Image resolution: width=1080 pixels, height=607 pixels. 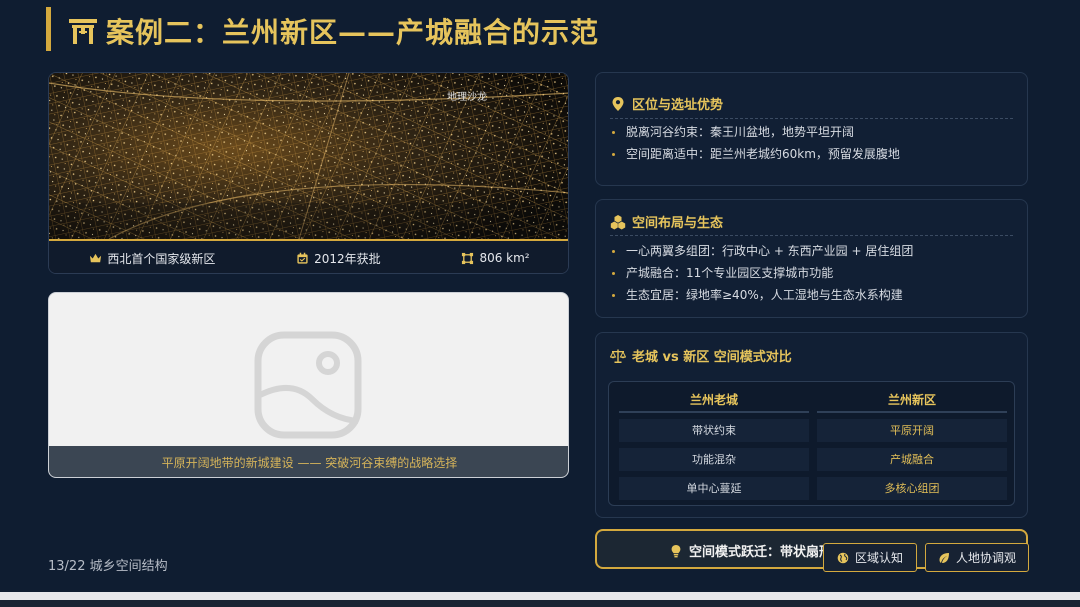 What do you see at coordinates (912, 459) in the screenshot?
I see `table-cell: 产城融合` at bounding box center [912, 459].